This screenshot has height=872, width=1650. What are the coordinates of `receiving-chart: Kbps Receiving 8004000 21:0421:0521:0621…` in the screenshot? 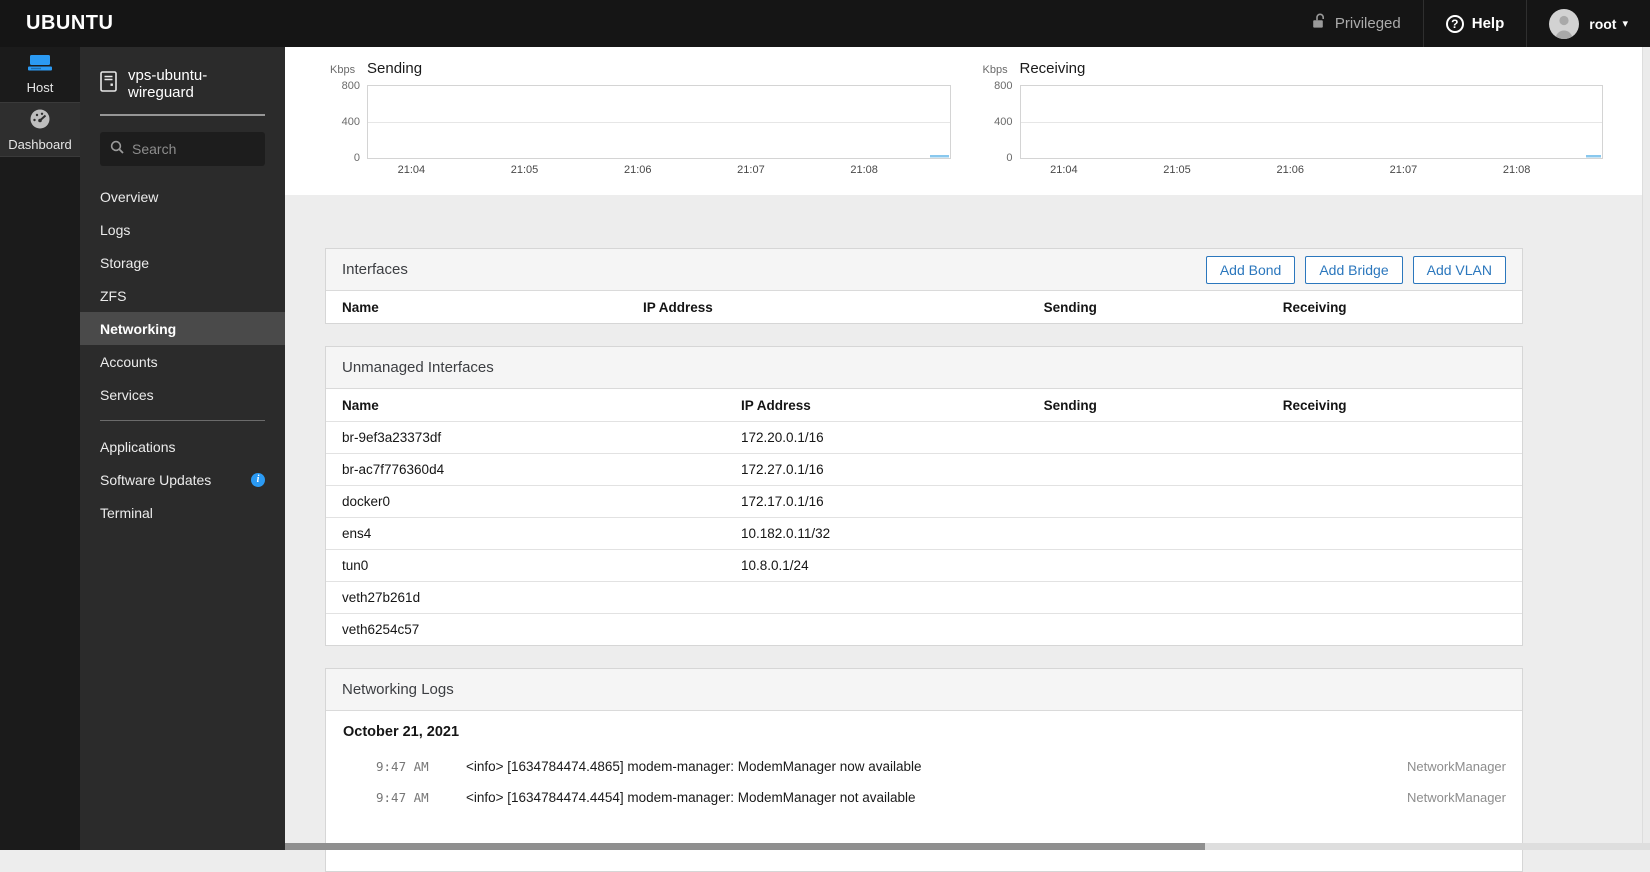 It's located at (1293, 127).